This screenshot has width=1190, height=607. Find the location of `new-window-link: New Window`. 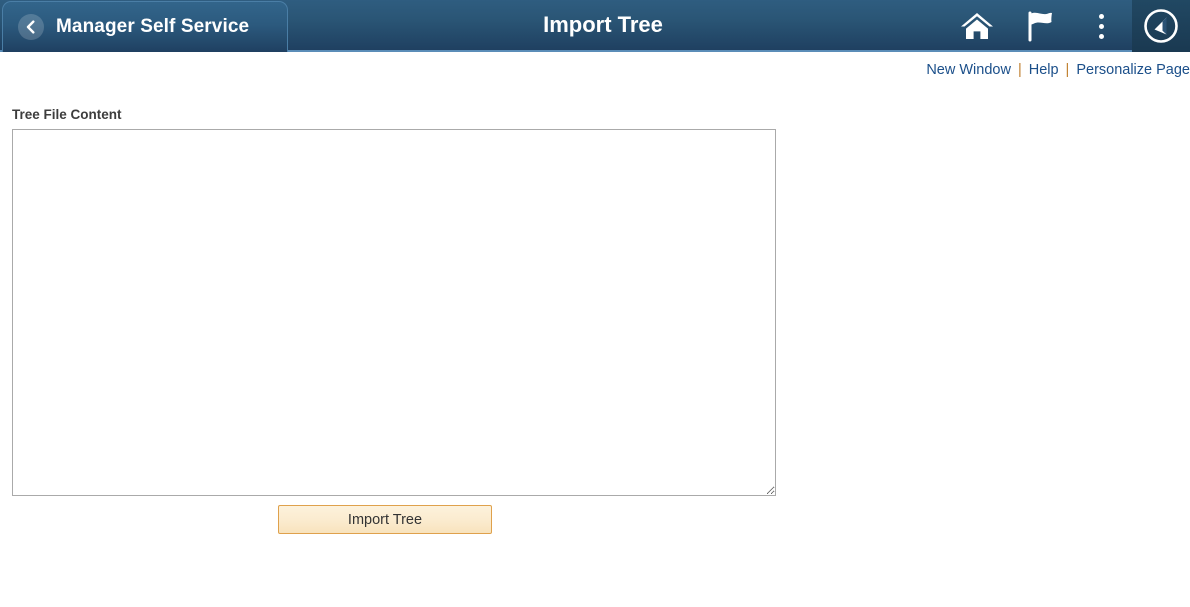

new-window-link: New Window is located at coordinates (968, 70).